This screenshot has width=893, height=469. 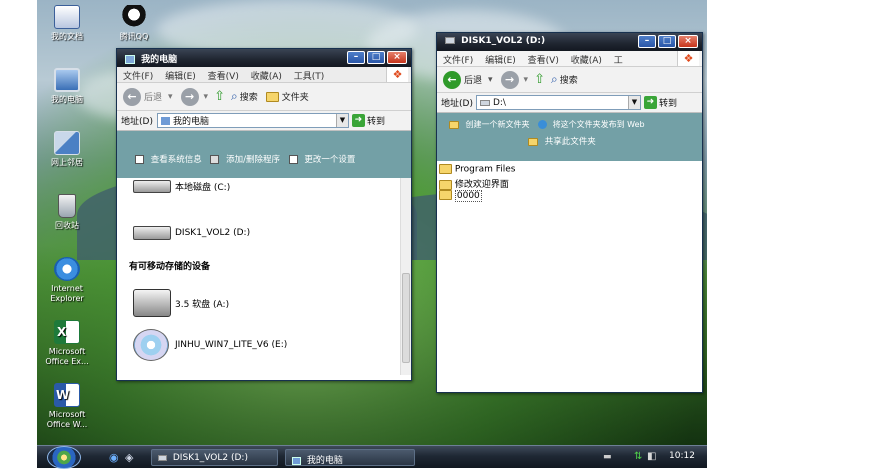 What do you see at coordinates (134, 17) in the screenshot?
I see `qq-icon` at bounding box center [134, 17].